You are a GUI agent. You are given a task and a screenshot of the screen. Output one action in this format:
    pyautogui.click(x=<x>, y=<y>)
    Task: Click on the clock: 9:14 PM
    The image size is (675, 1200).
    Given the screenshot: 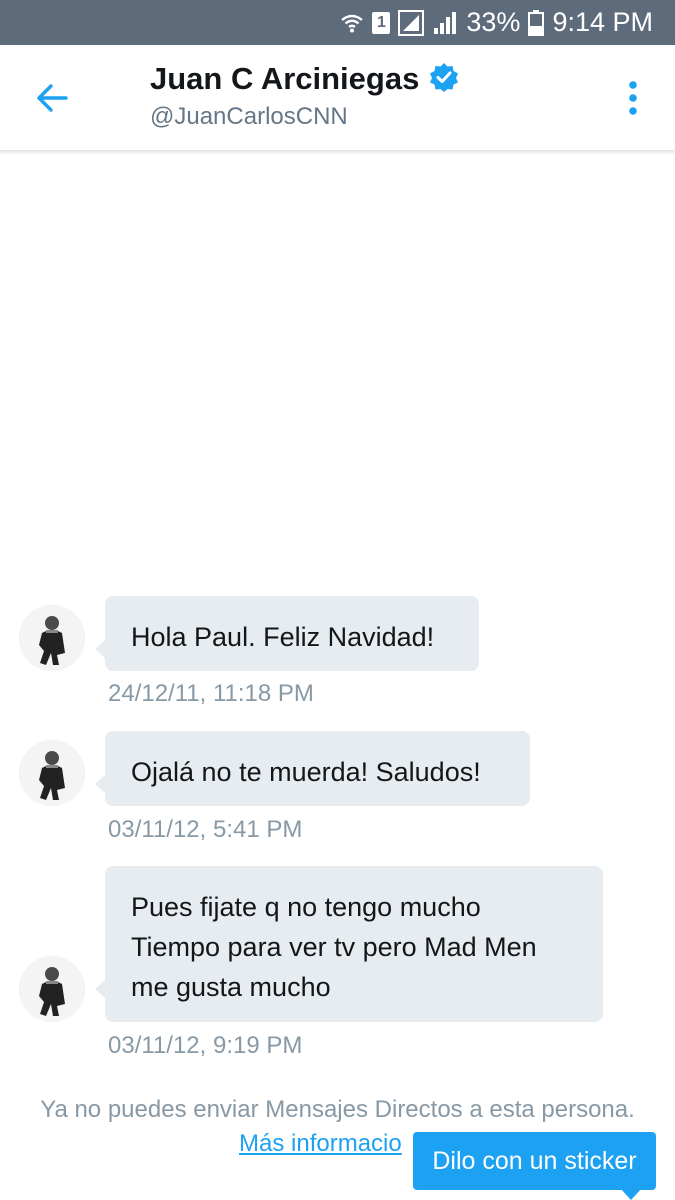 What is the action you would take?
    pyautogui.click(x=602, y=22)
    